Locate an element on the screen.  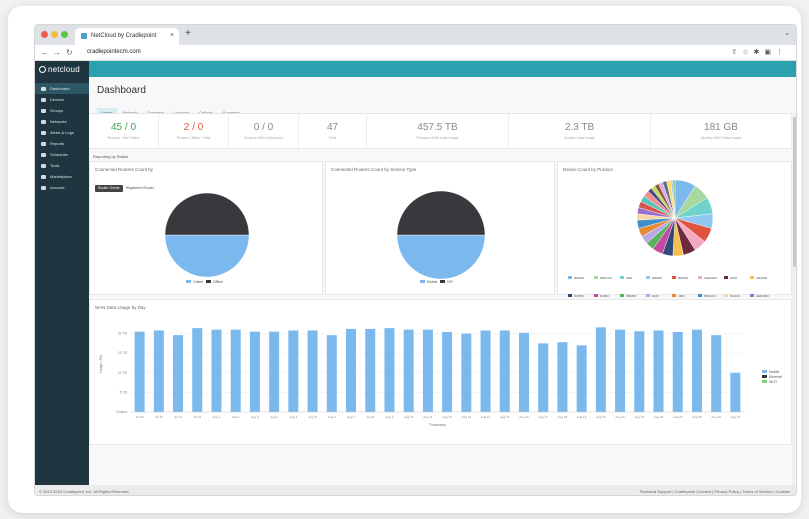
legend-item: E300 is located at coordinates (737, 278).